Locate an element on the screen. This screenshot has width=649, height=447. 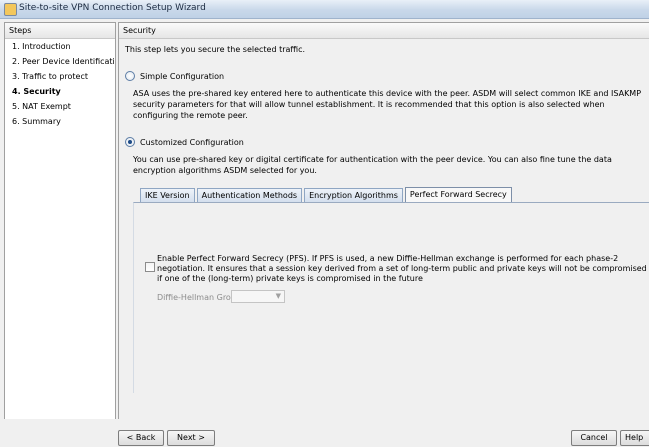
step-peer-device-identification: 2. Peer Device Identificatio is located at coordinates (60, 61).